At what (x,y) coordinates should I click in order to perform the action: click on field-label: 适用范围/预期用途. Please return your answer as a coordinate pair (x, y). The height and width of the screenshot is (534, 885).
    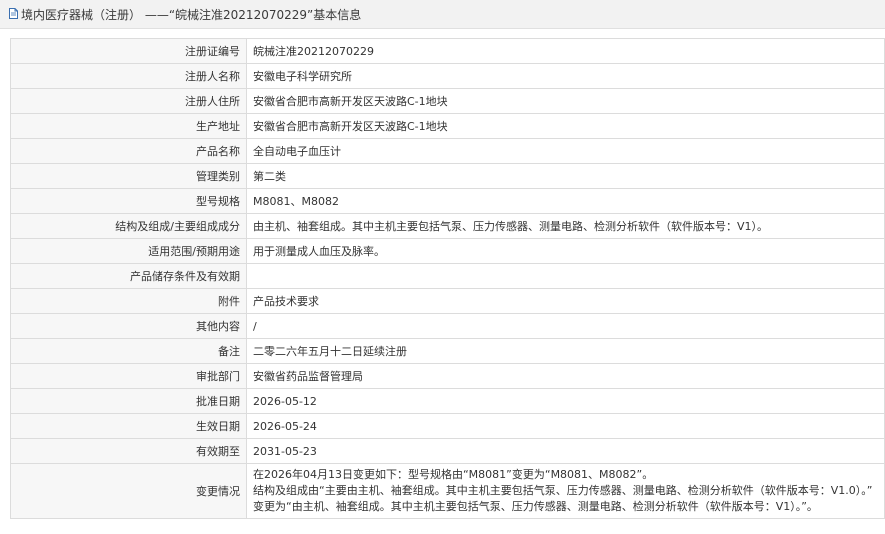
    Looking at the image, I should click on (128, 251).